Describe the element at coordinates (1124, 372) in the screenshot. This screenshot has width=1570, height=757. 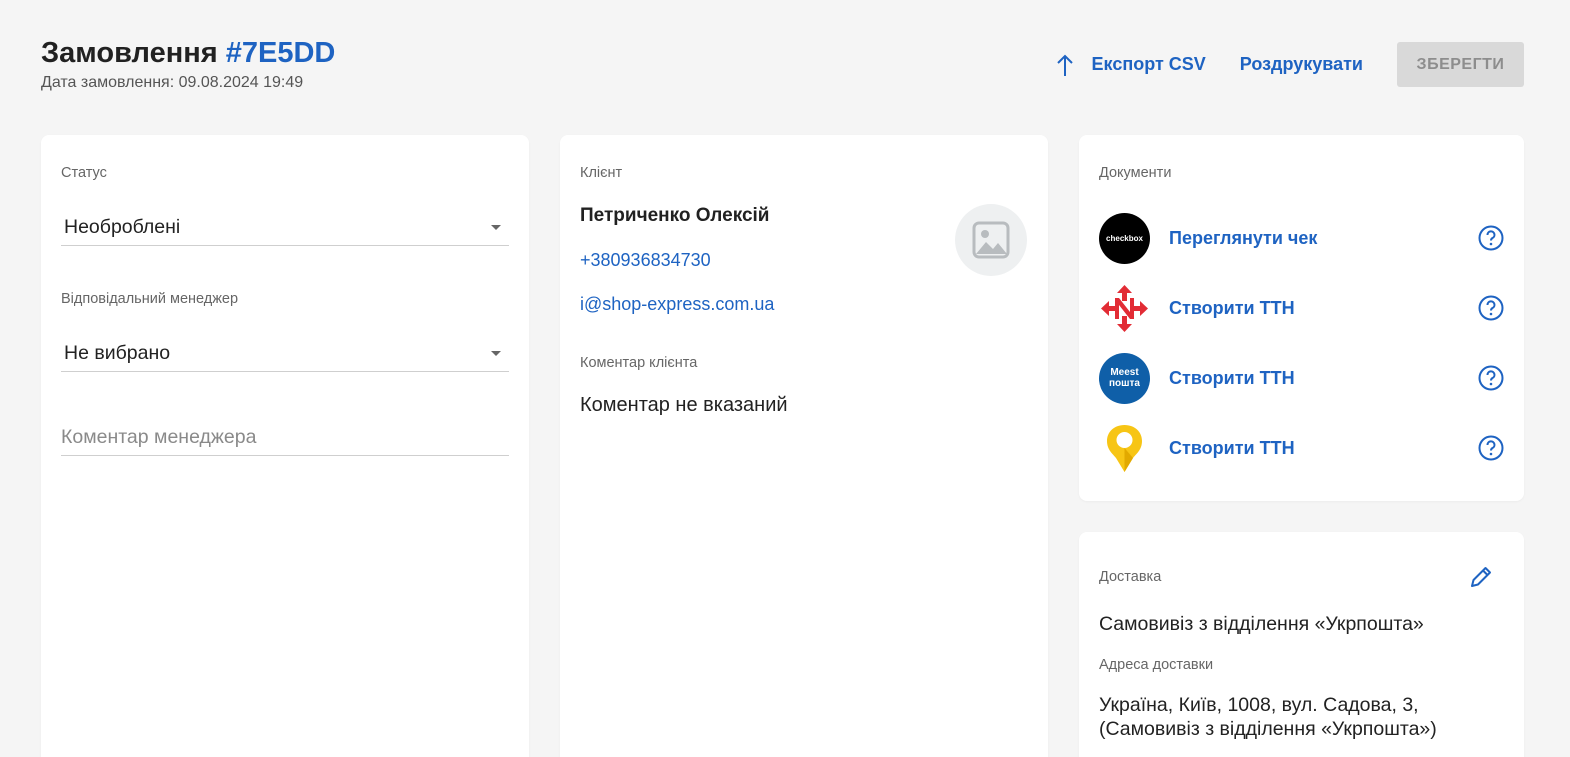
I see `meest-logo-text: Meest` at that location.